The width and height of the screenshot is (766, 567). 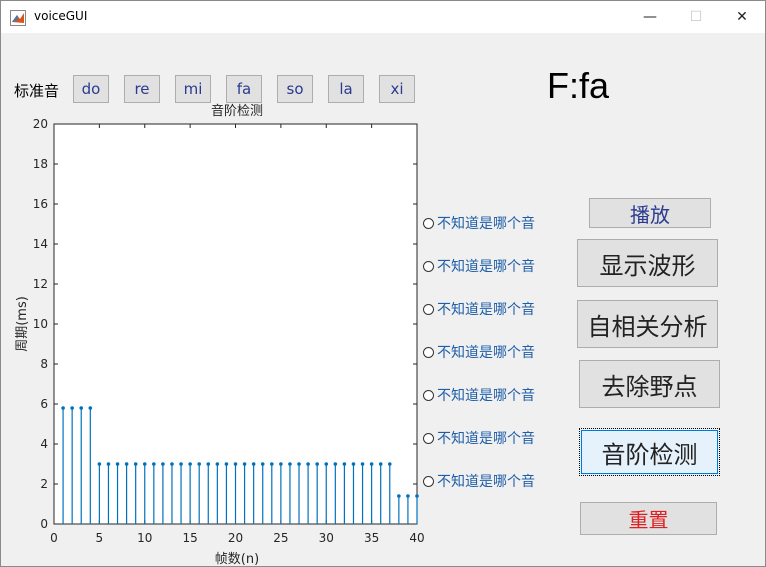 I want to click on close-button: ✕, so click(x=742, y=17).